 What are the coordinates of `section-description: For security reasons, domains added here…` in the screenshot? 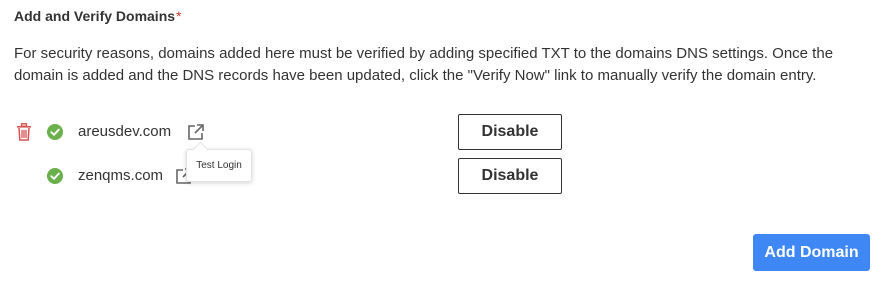 It's located at (424, 64).